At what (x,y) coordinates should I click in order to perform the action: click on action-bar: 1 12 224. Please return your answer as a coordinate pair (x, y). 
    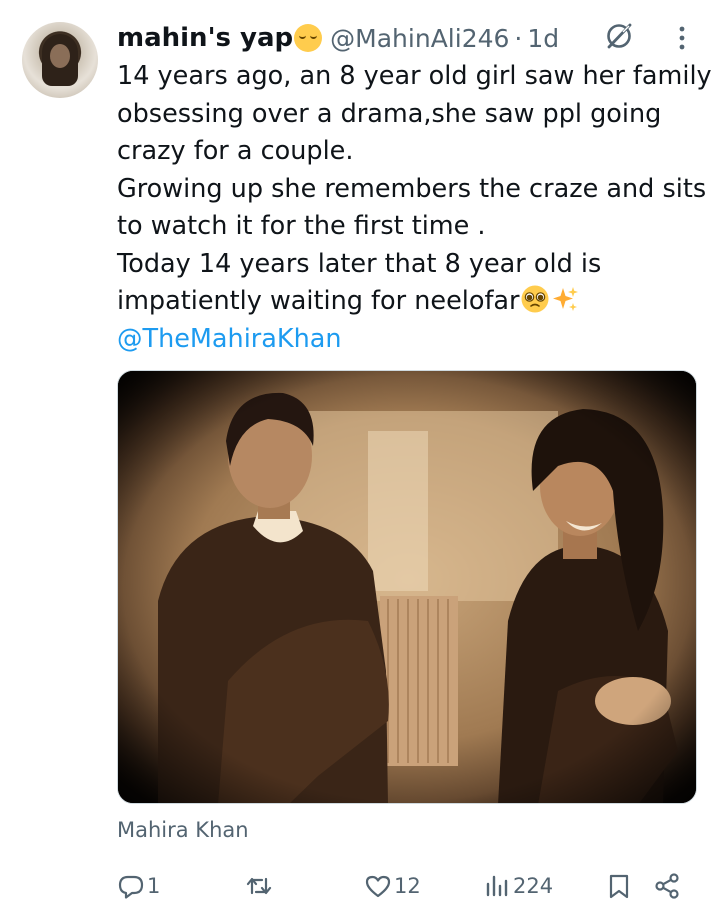
    Looking at the image, I should click on (407, 886).